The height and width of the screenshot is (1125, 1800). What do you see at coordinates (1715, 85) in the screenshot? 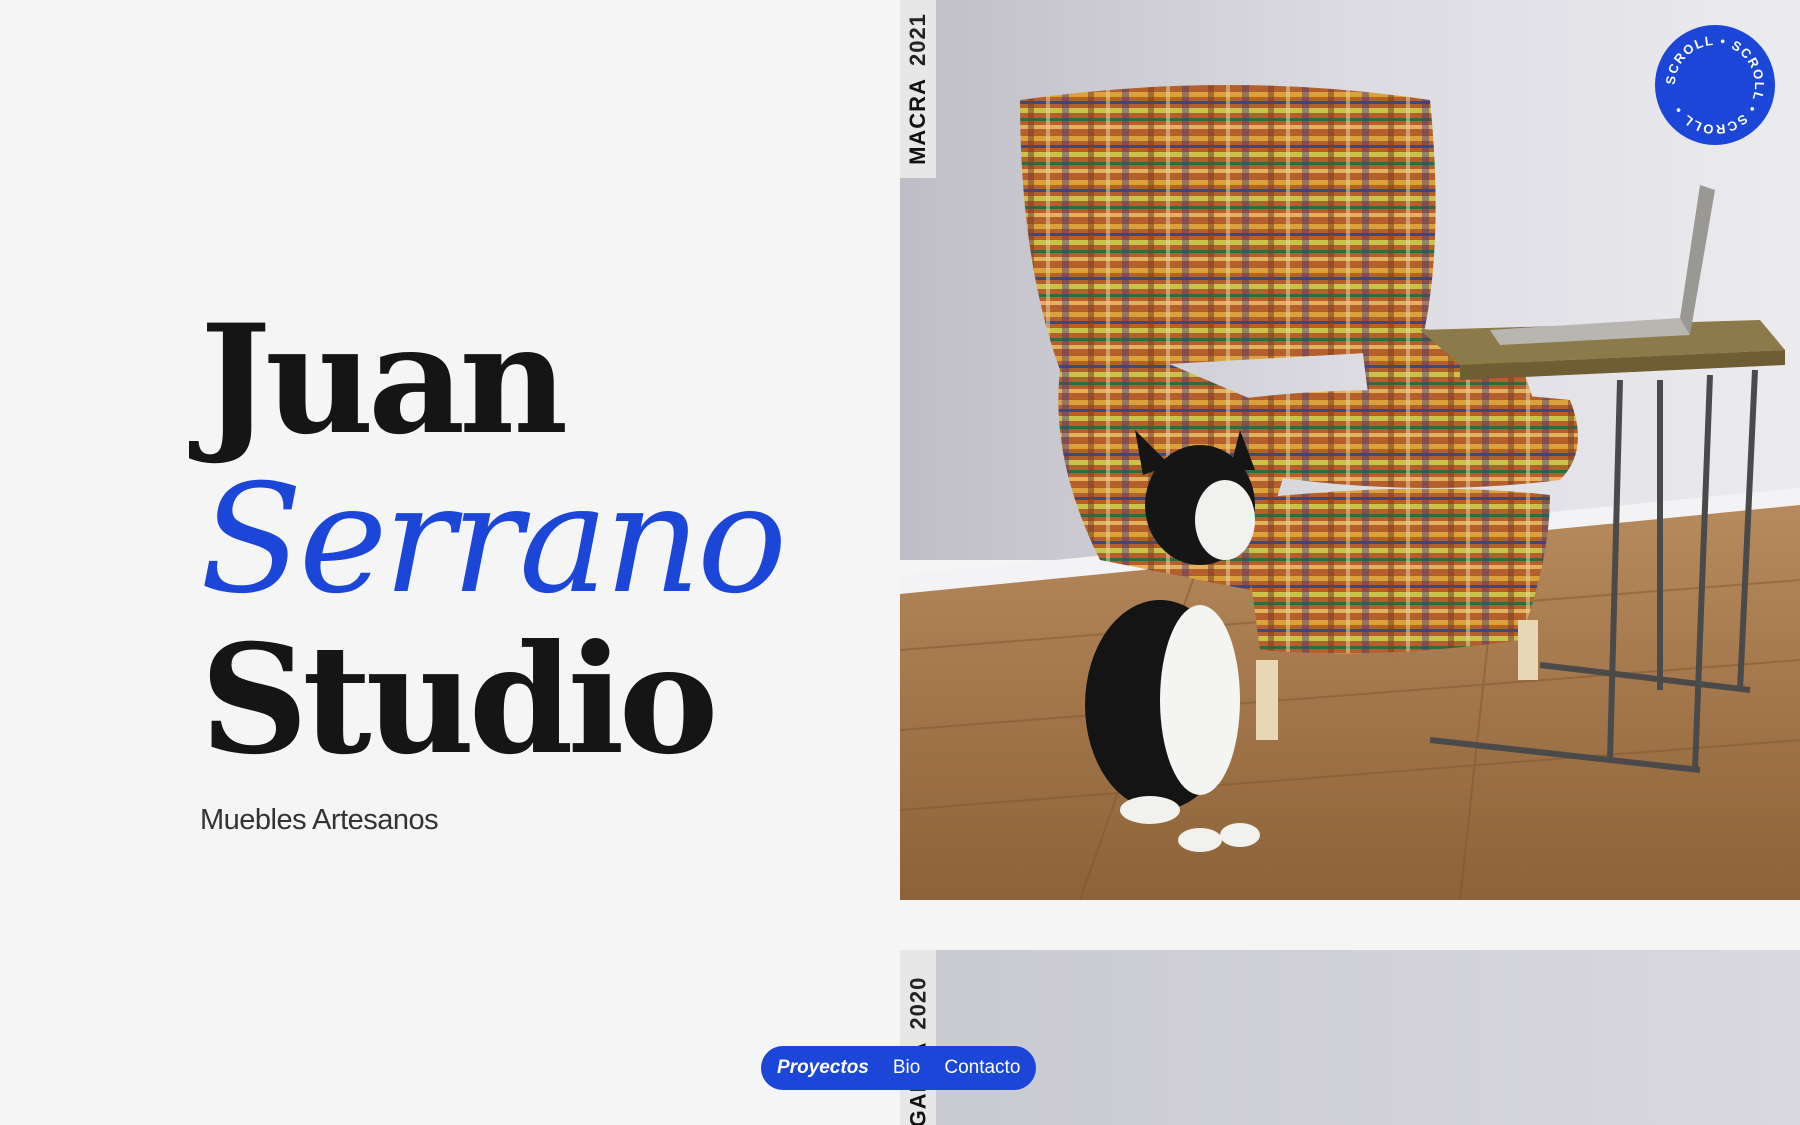
I see `scroll-badge-icon: SCROLL • SCROLL • SCROLL •` at bounding box center [1715, 85].